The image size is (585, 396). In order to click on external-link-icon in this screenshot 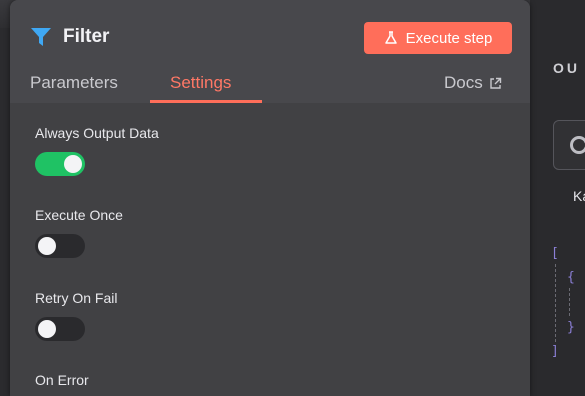, I will do `click(495, 83)`.